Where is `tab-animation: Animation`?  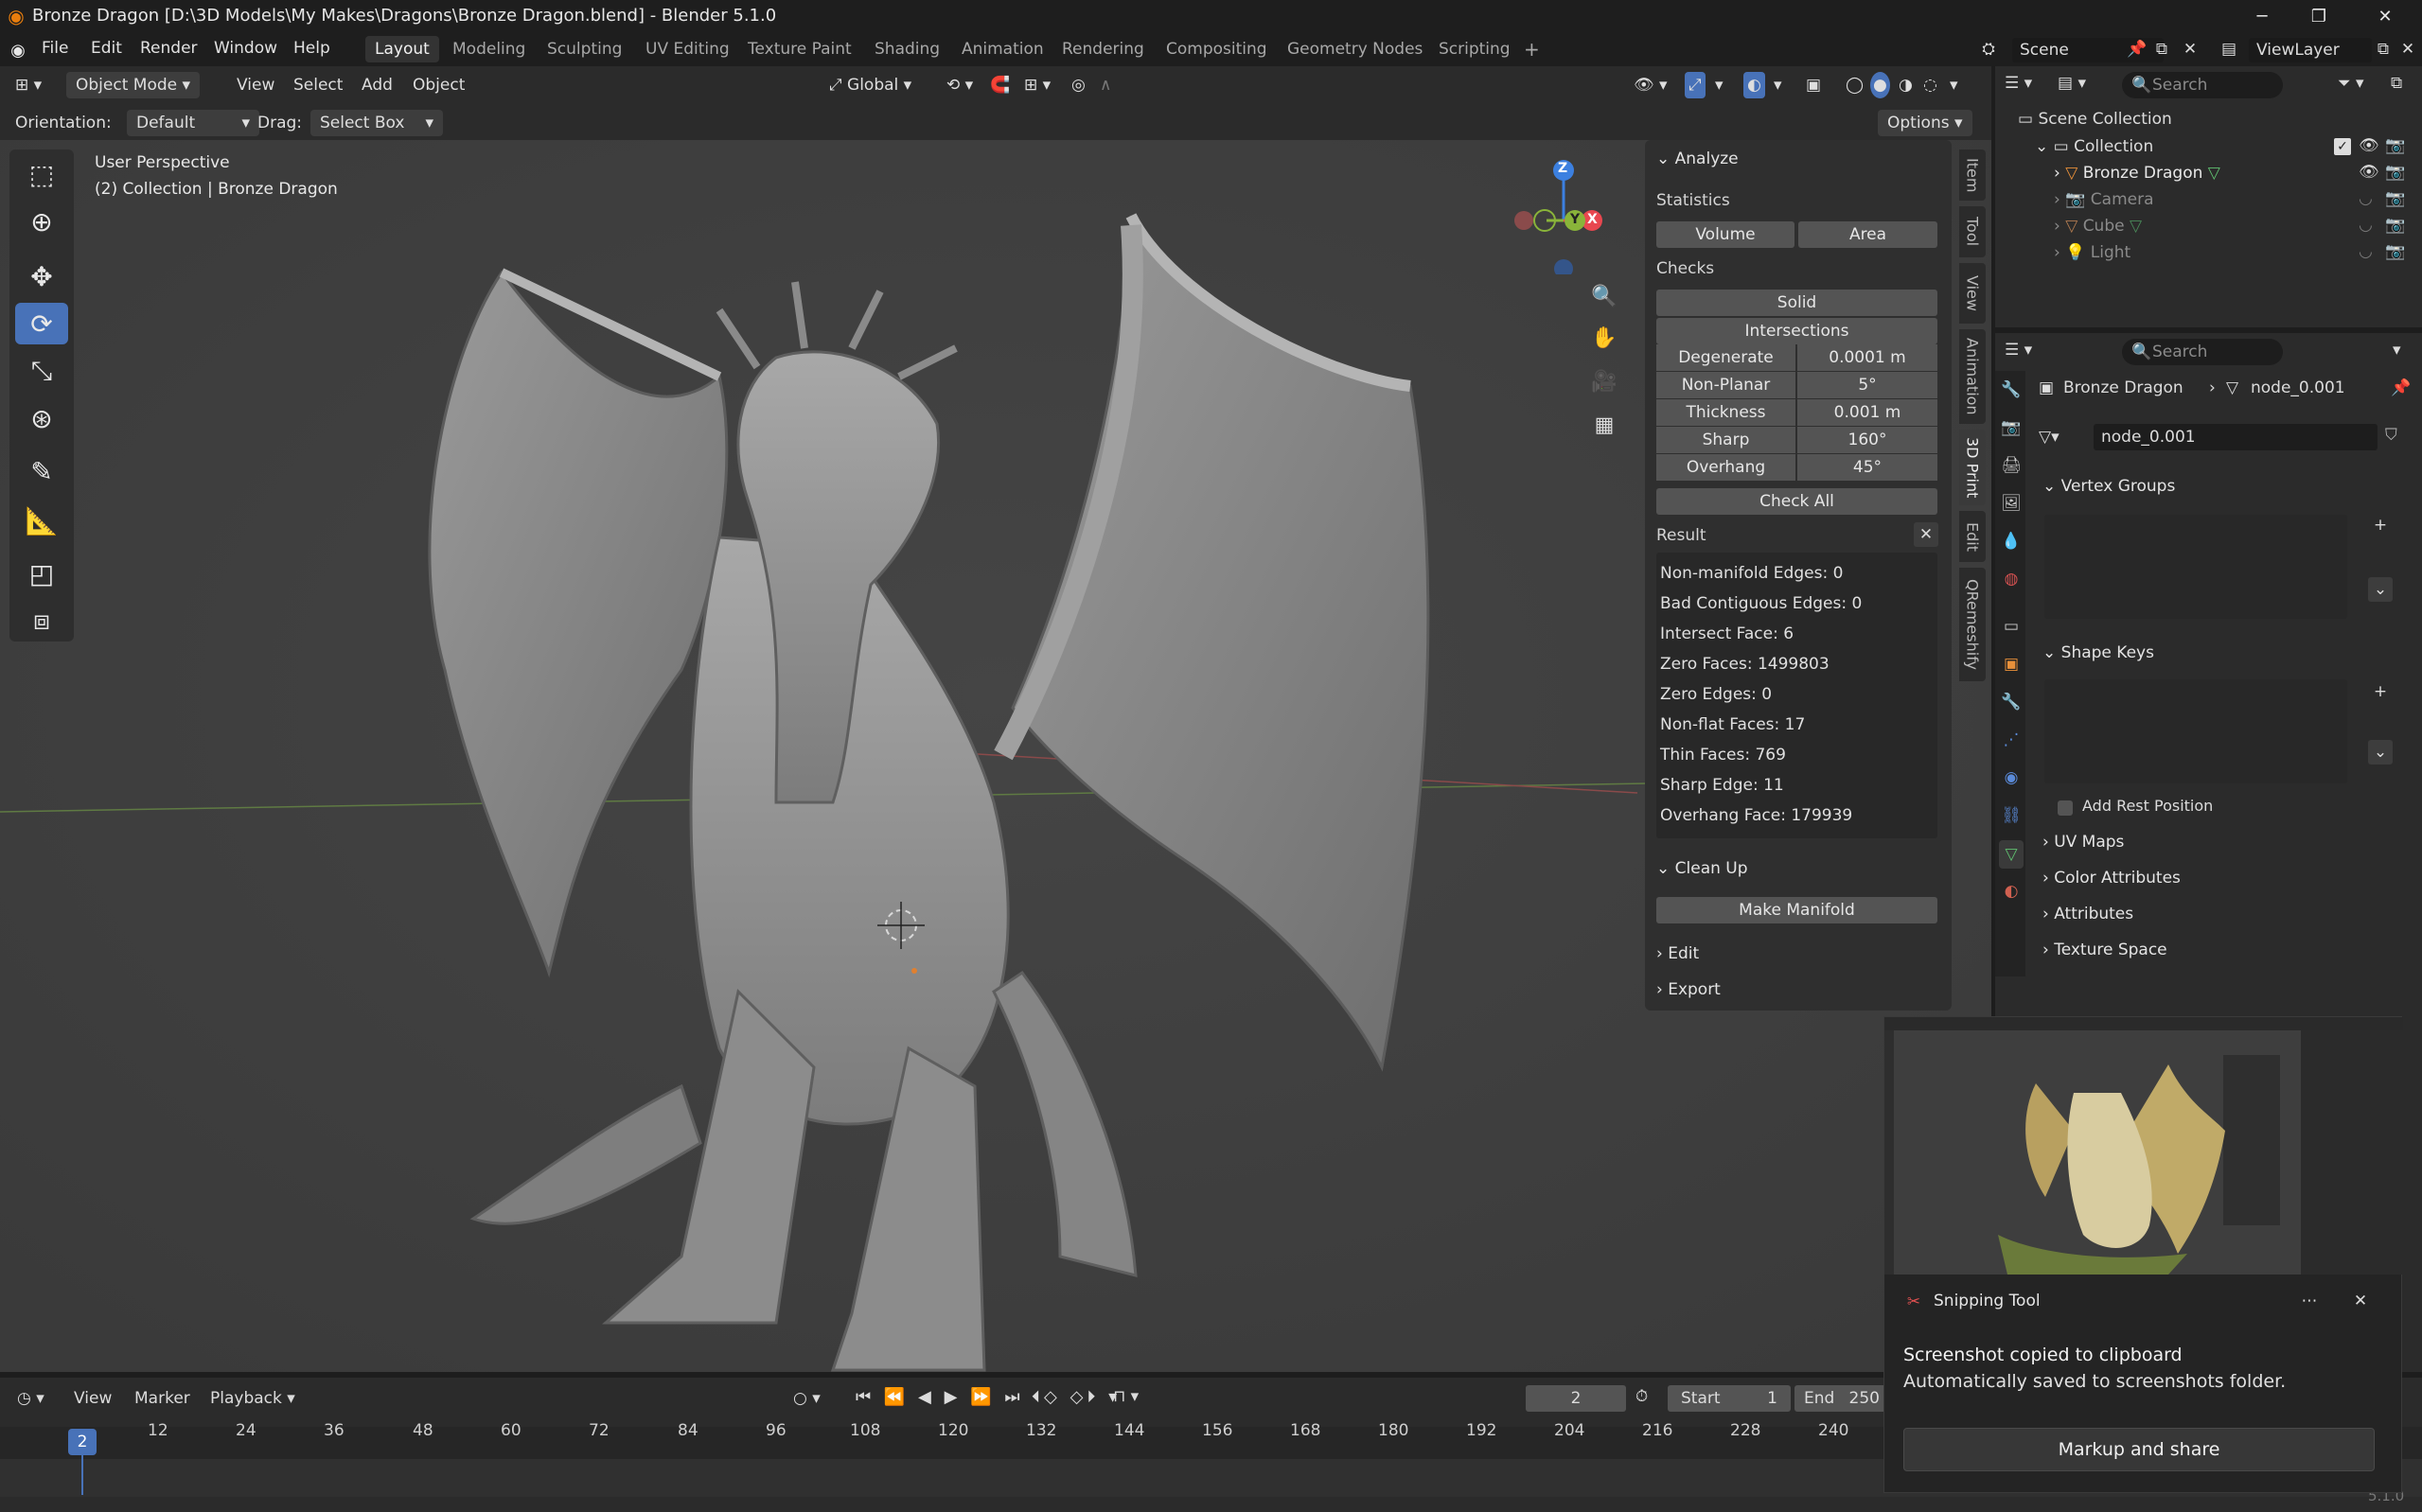
tab-animation: Animation is located at coordinates (1002, 49).